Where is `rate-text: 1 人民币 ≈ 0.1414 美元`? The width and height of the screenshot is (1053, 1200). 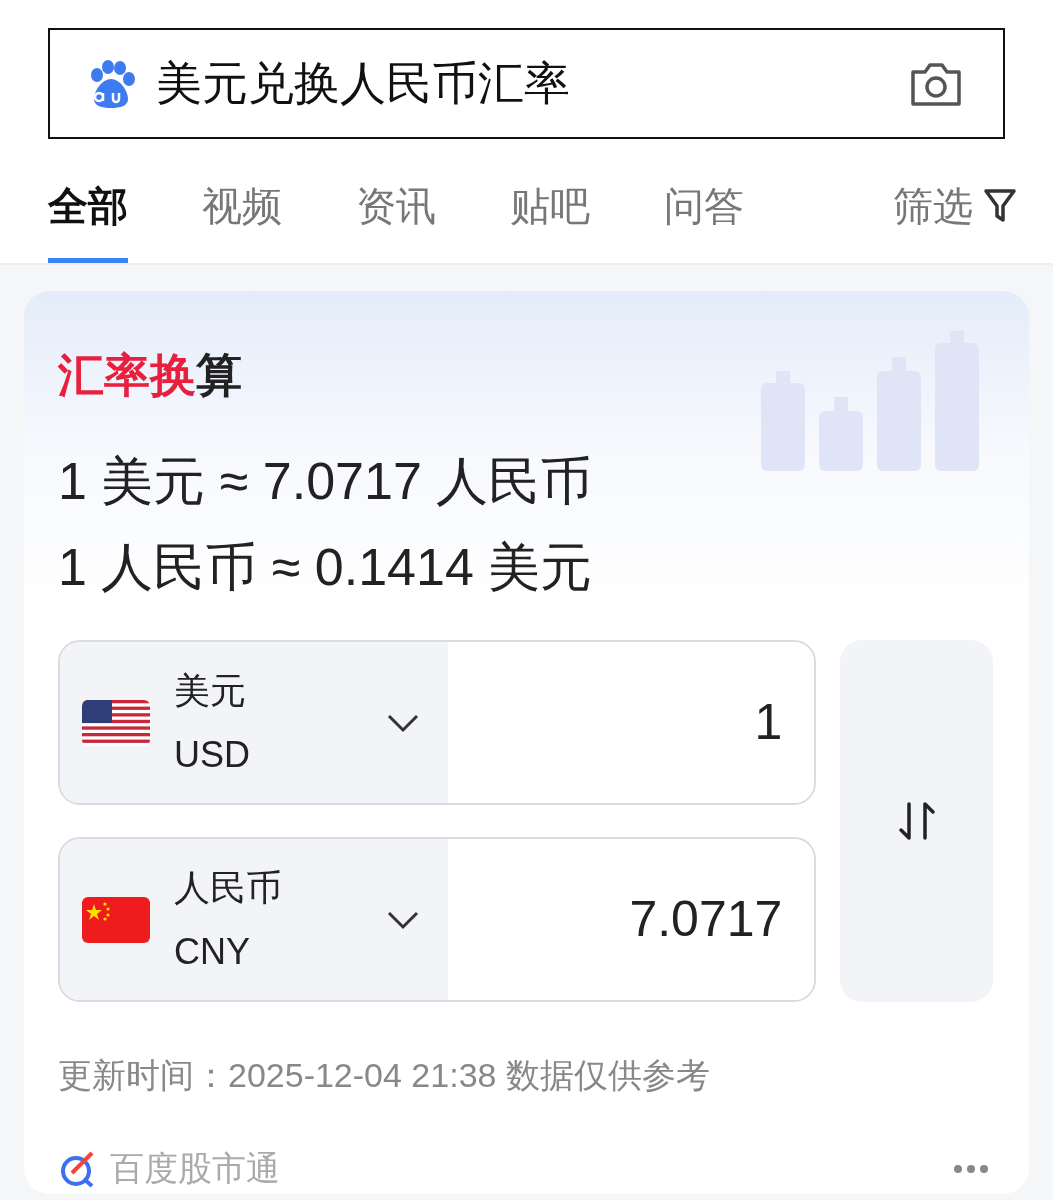
rate-text: 1 人民币 ≈ 0.1414 美元 is located at coordinates (326, 567).